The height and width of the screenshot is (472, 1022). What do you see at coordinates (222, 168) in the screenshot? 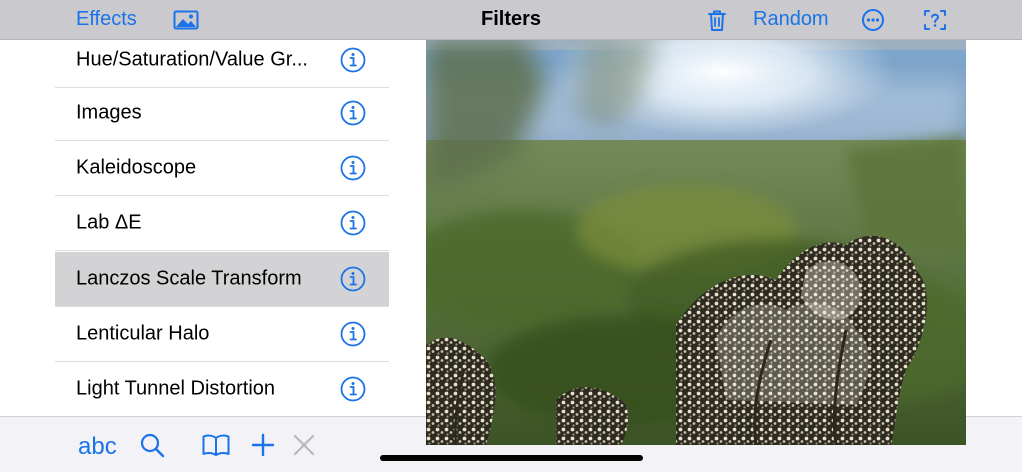
I see `filter-row: Kaleidoscope` at bounding box center [222, 168].